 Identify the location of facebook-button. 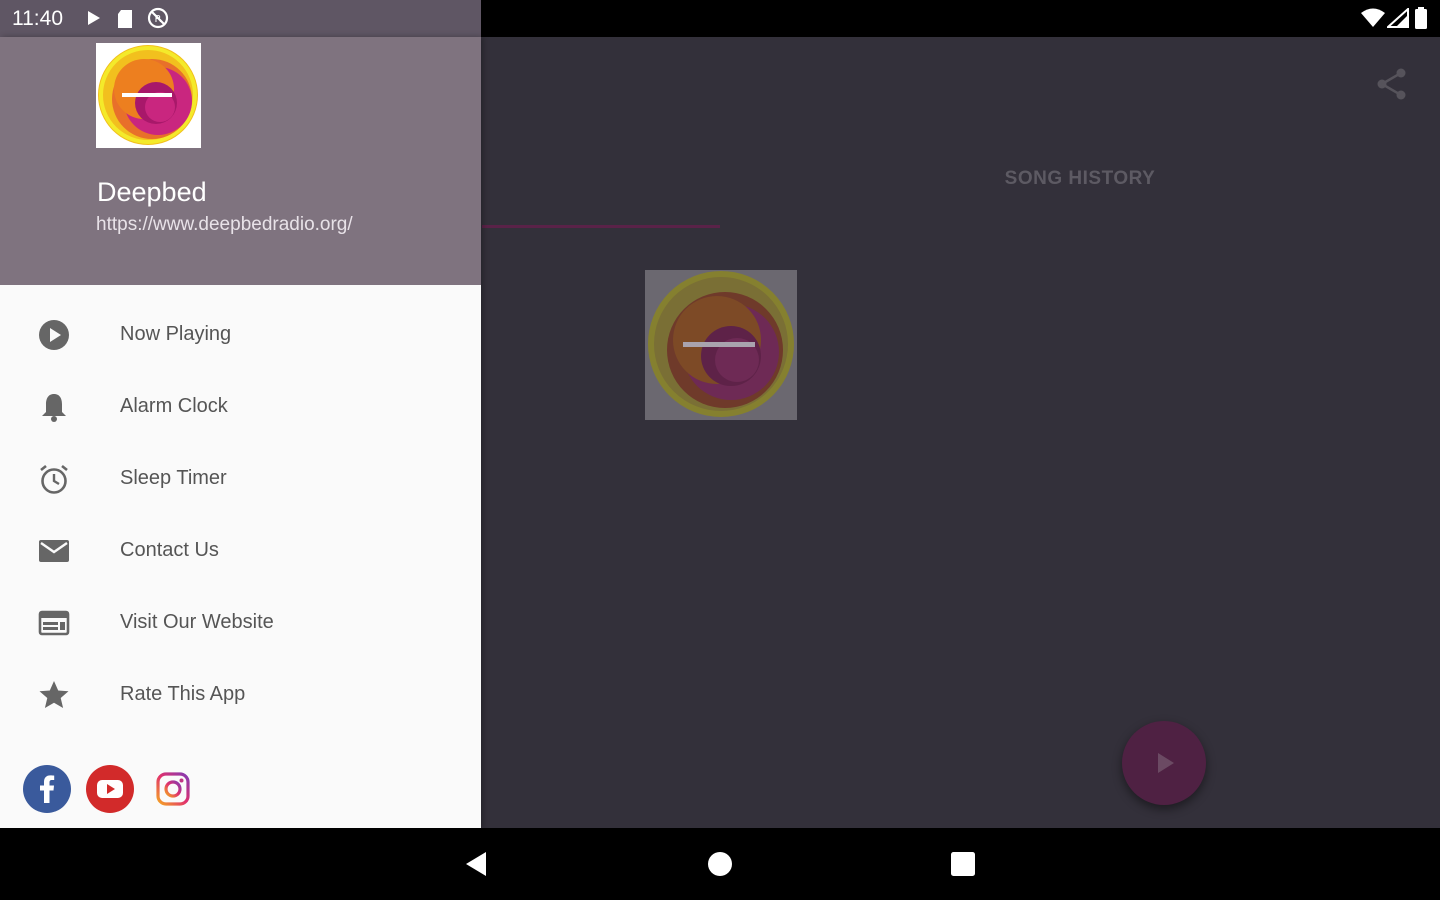
(47, 789).